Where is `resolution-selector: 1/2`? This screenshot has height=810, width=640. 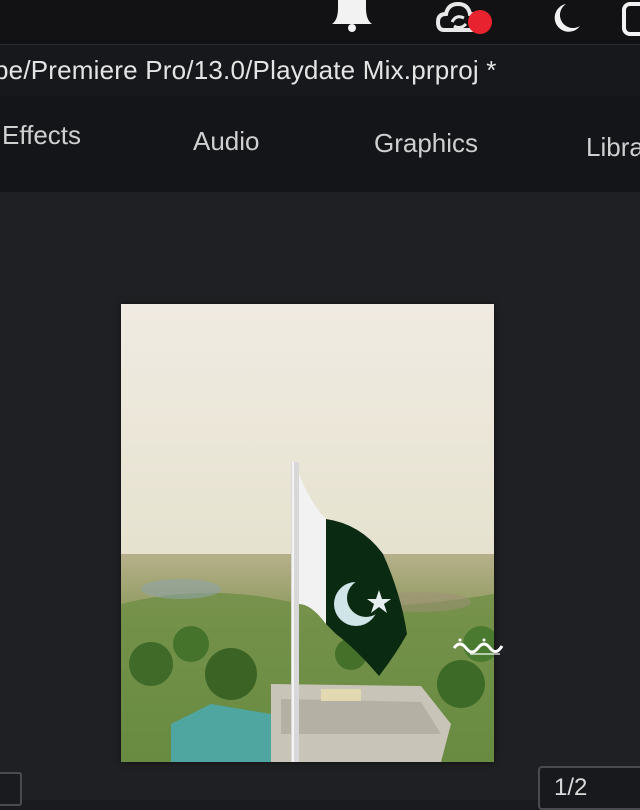 resolution-selector: 1/2 is located at coordinates (589, 788).